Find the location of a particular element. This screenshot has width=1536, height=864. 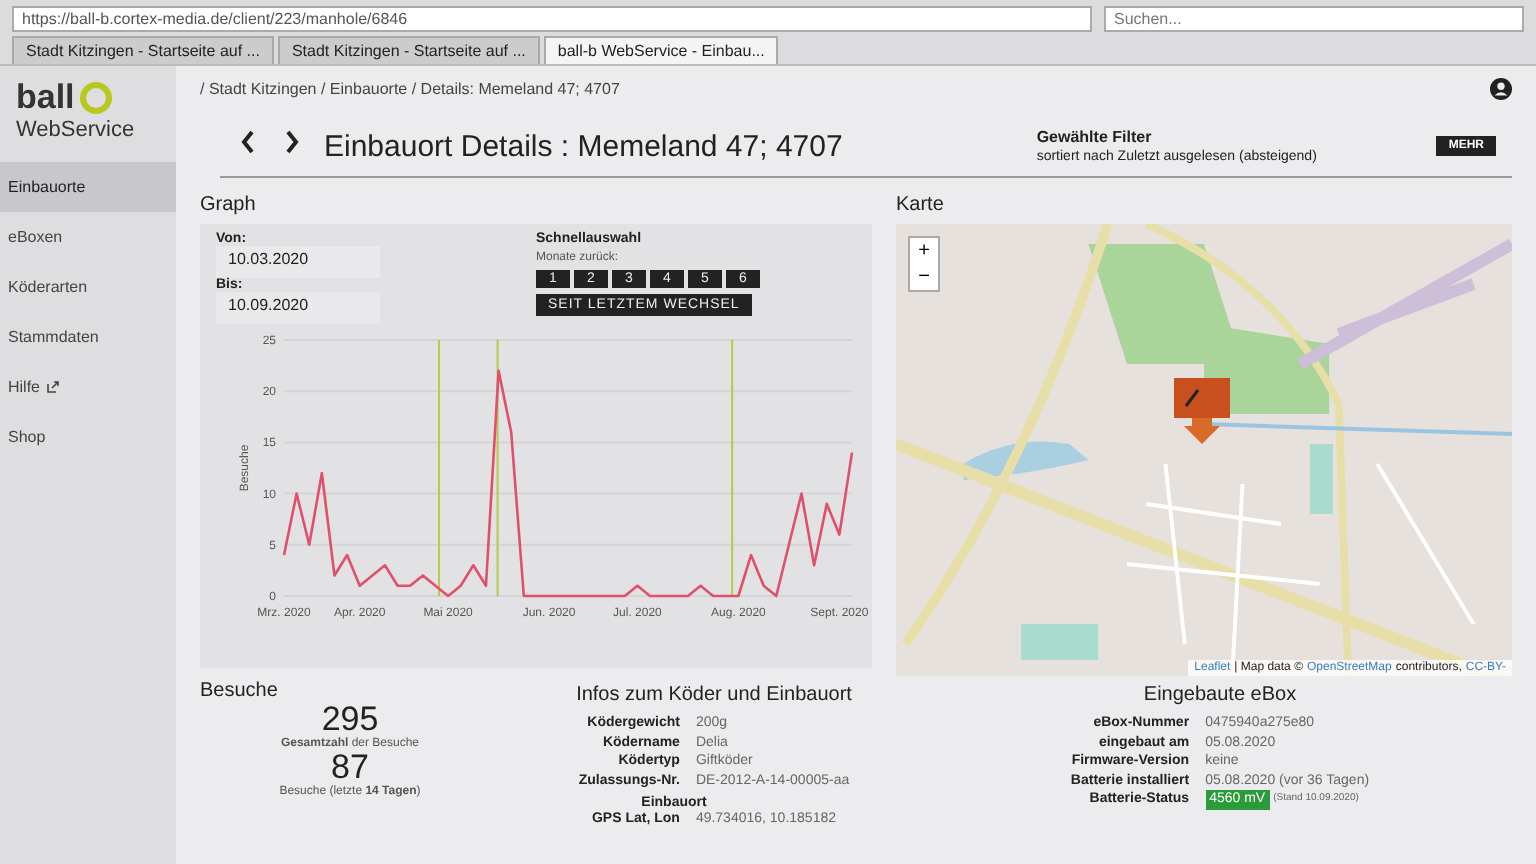

ring-logo-icon is located at coordinates (96, 98).